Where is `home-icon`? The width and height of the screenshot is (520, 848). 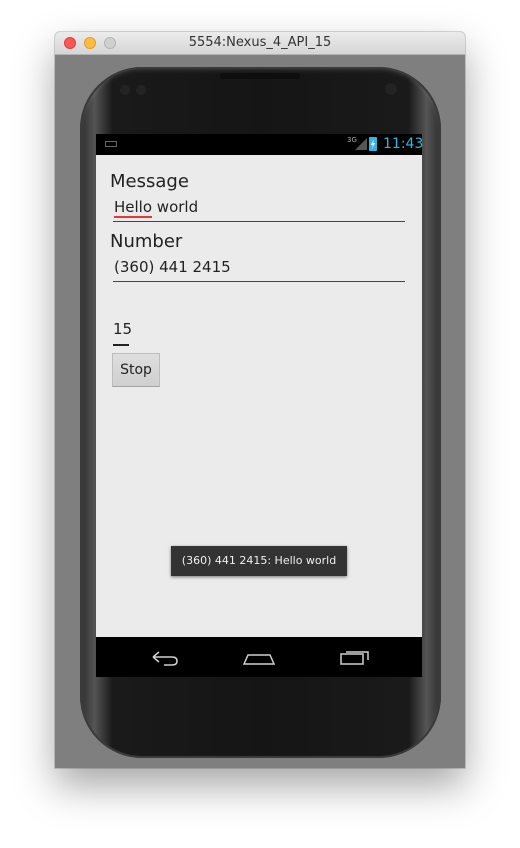 home-icon is located at coordinates (259, 657).